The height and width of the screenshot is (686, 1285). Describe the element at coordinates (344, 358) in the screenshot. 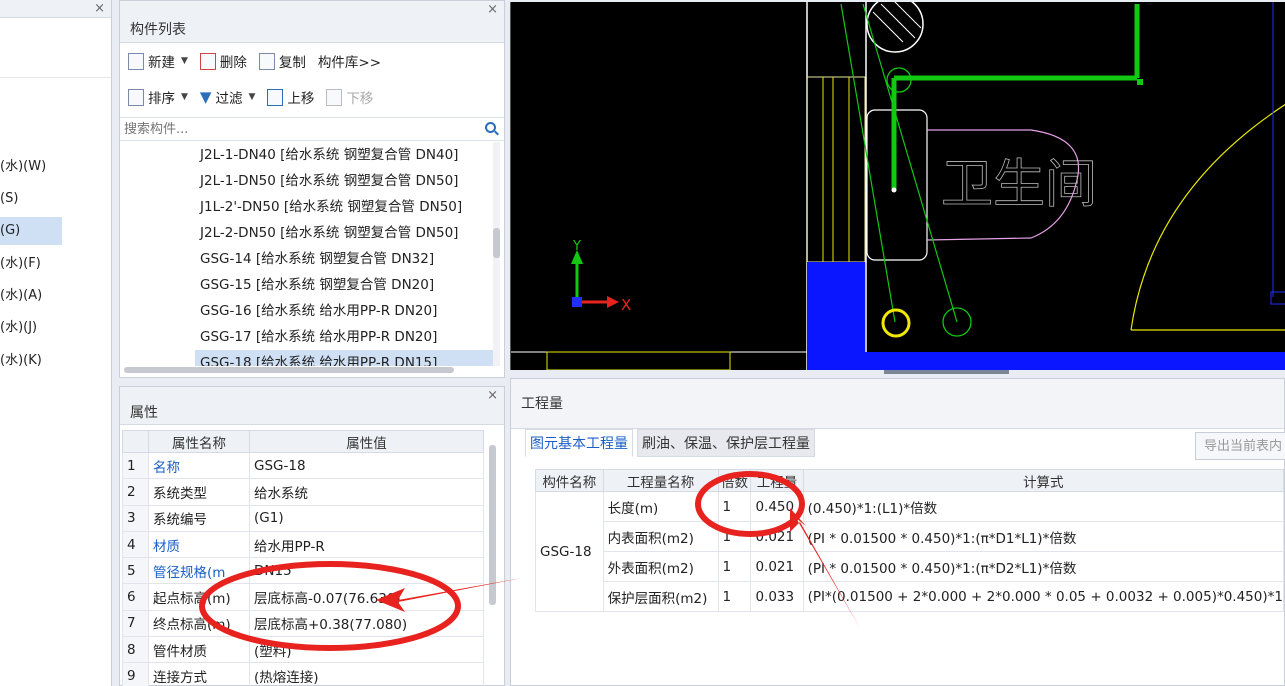

I see `list-item-selected: GSG-18 [给水系统 给水用PP-R DN15]` at that location.